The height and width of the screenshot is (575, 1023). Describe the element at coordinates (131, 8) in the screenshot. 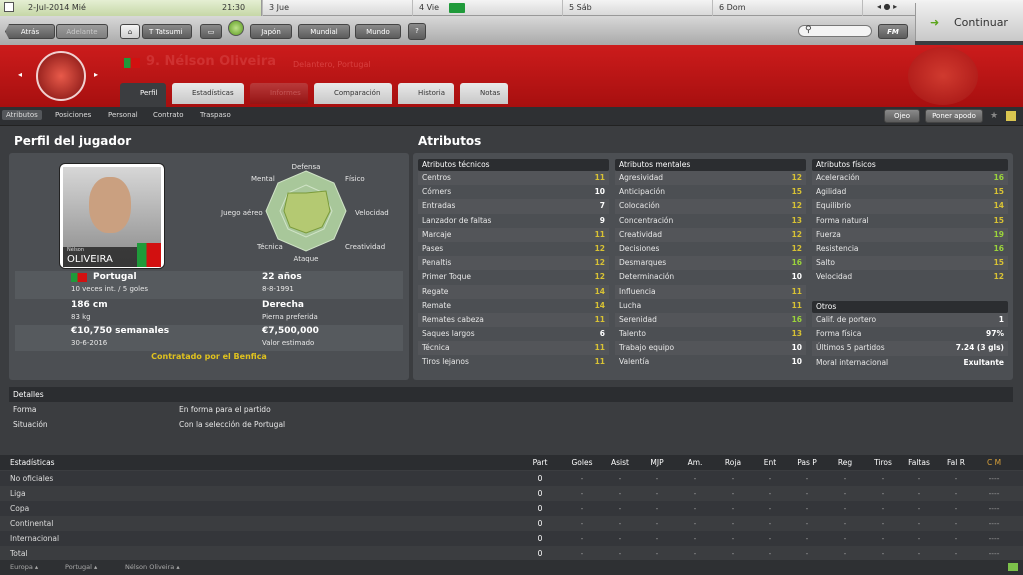

I see `current-day: 2-Jul-2014 Mié 21:30` at that location.